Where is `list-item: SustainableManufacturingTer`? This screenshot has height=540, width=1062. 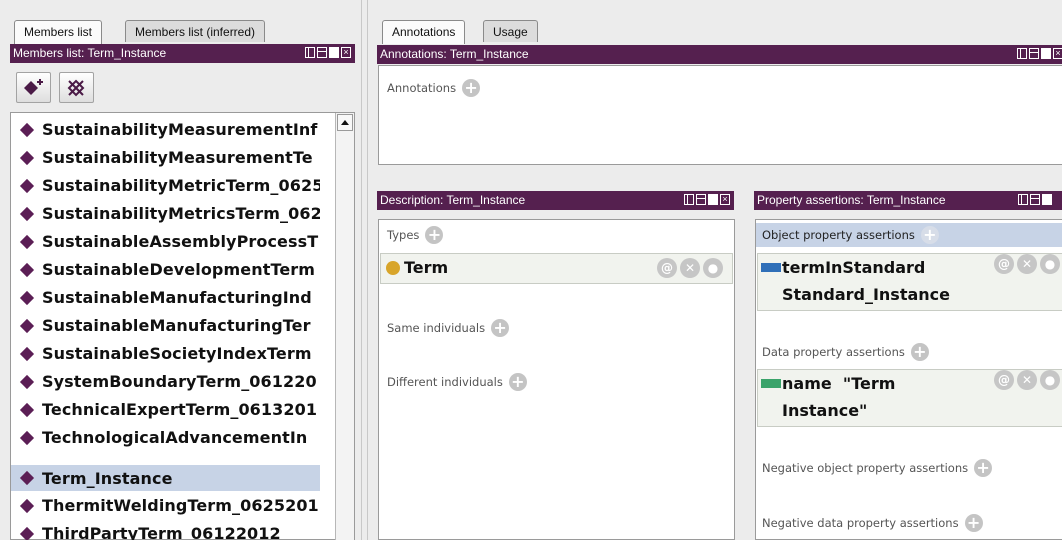 list-item: SustainableManufacturingTer is located at coordinates (169, 325).